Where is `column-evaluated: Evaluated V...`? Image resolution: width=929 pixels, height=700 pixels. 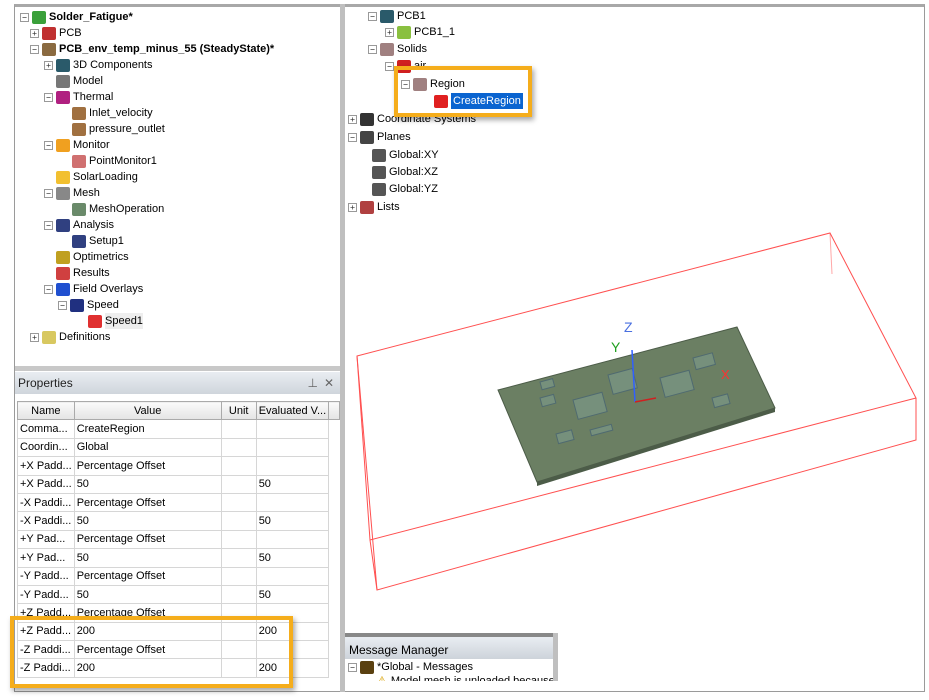 column-evaluated: Evaluated V... is located at coordinates (292, 410).